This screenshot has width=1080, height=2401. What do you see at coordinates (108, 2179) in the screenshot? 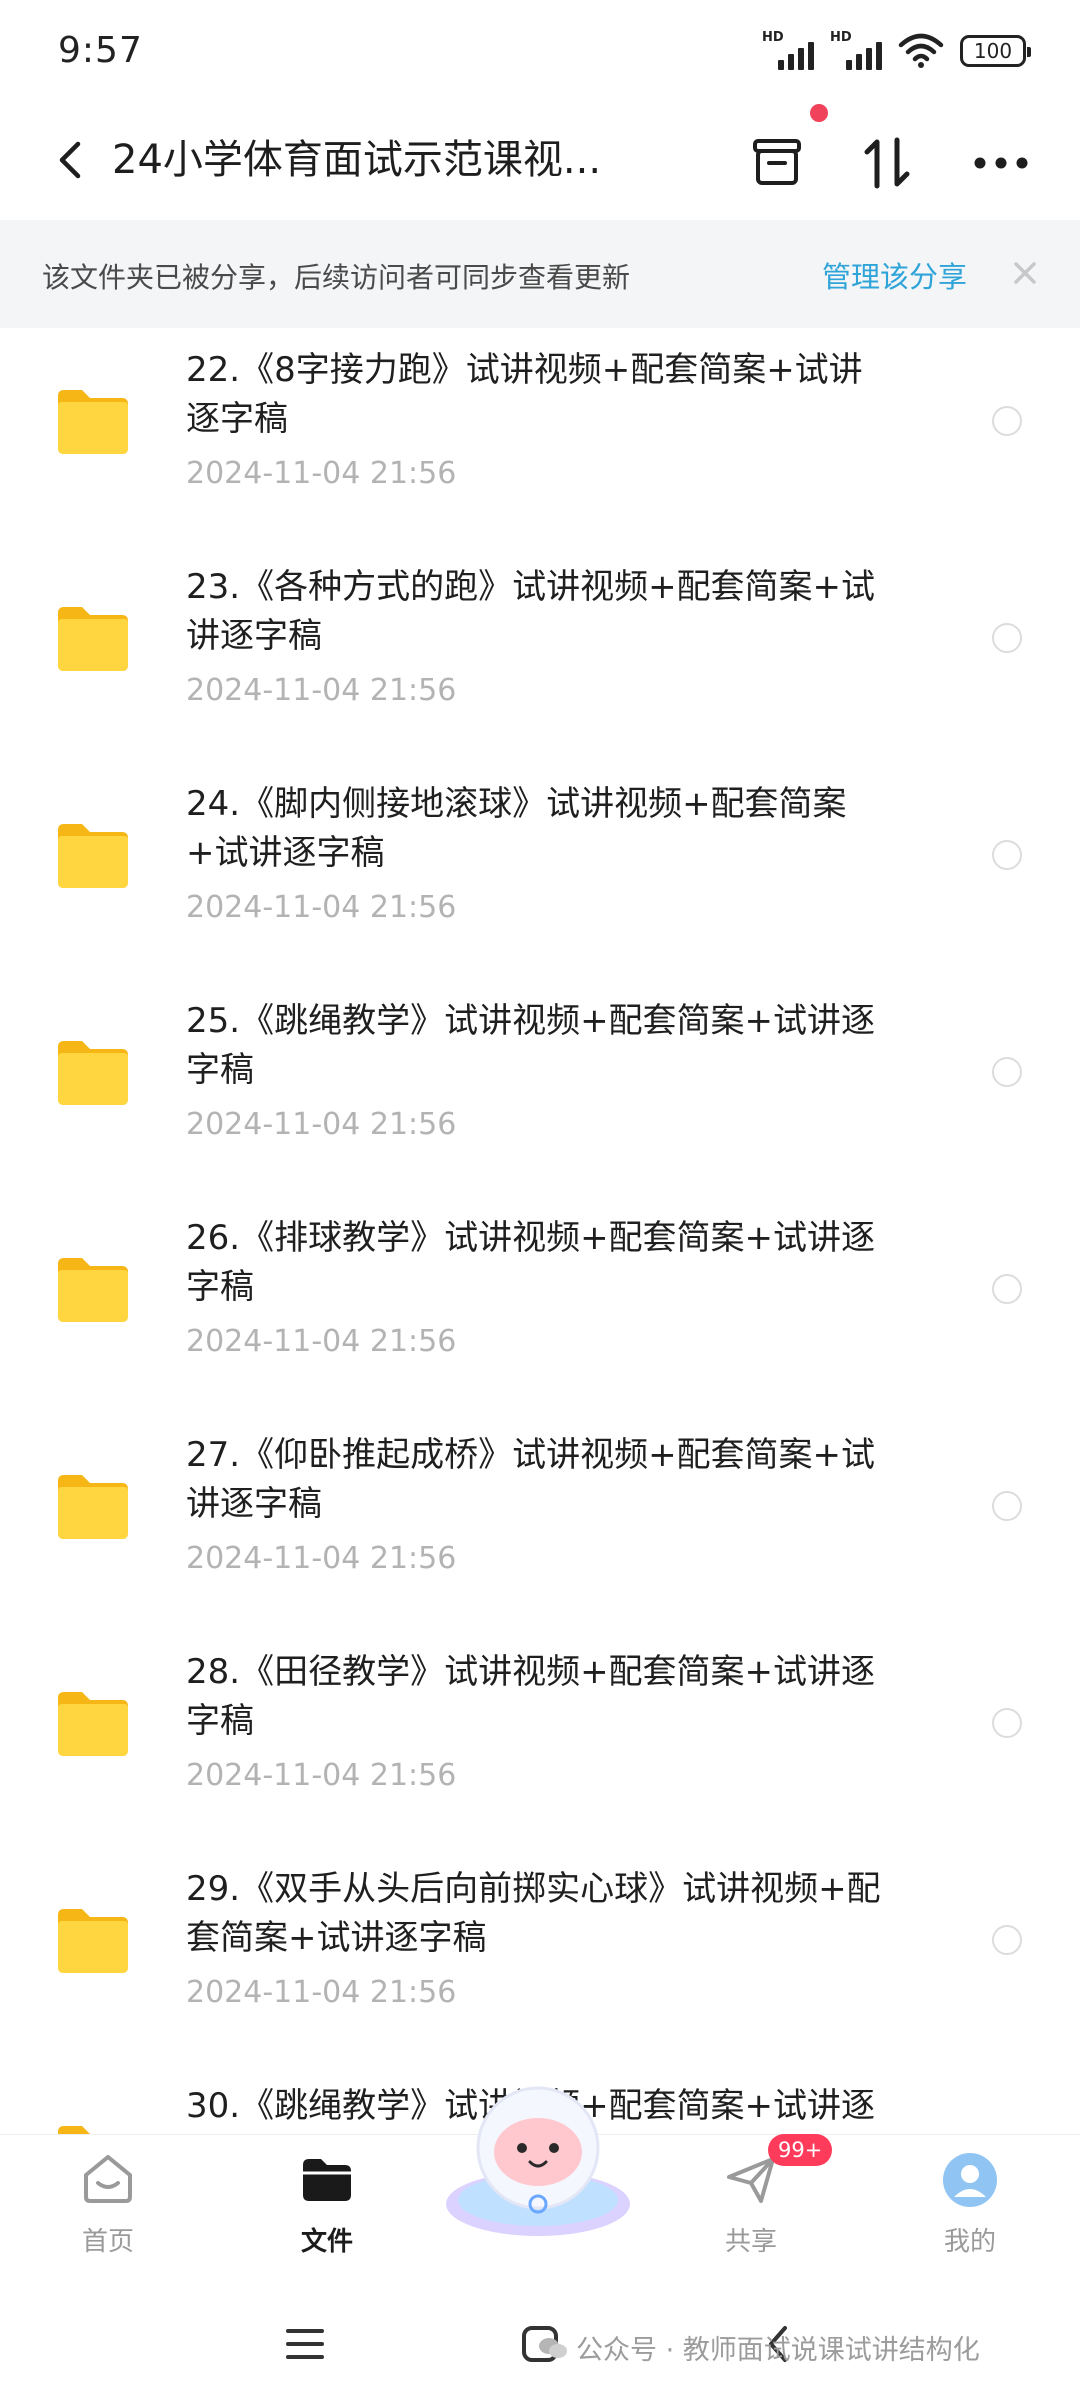
I see `home-icon` at bounding box center [108, 2179].